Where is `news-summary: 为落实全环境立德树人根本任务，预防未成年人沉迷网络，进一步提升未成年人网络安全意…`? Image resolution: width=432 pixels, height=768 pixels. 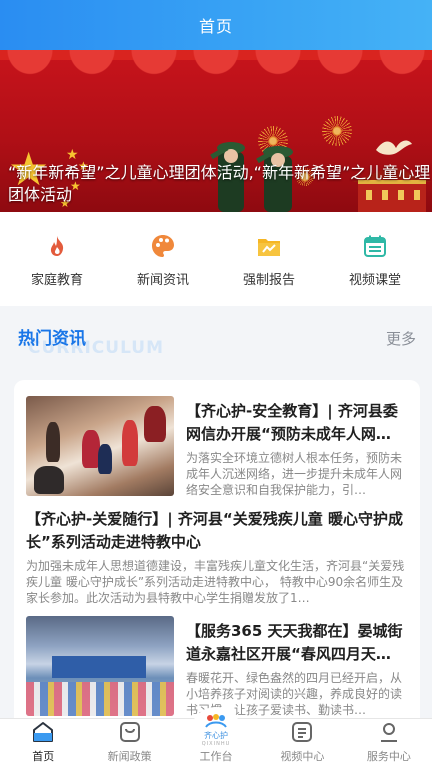 news-summary: 为落实全环境立德树人根本任务，预防未成年人沉迷网络，进一步提升未成年人网络安全意… is located at coordinates (294, 474).